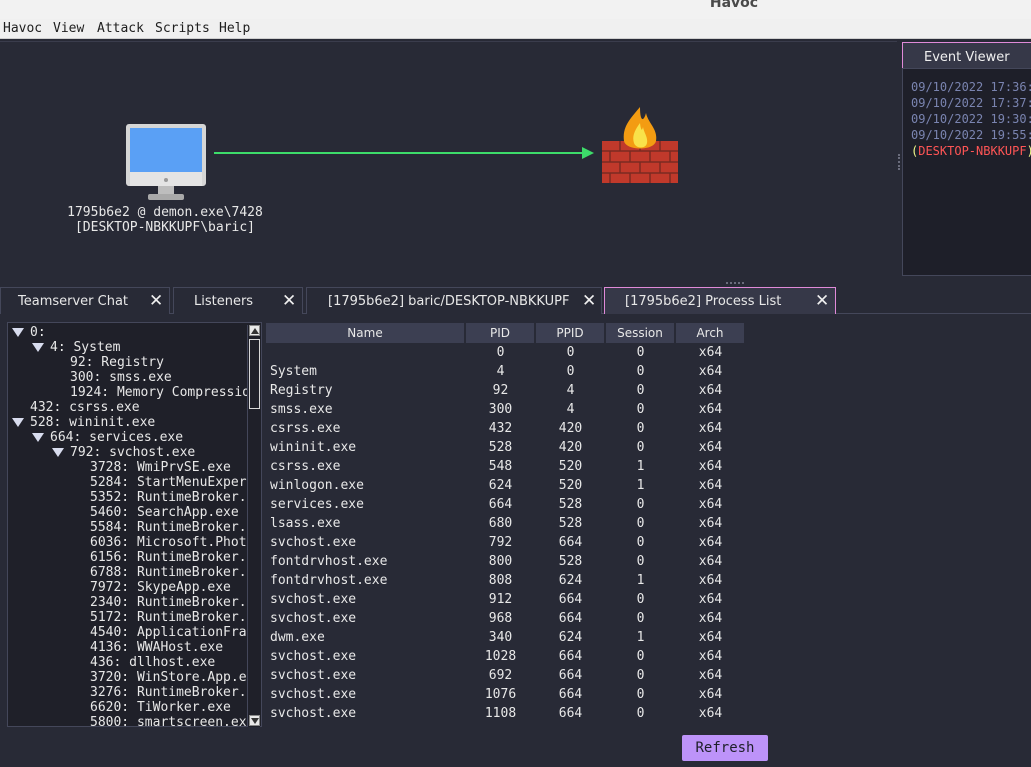 The width and height of the screenshot is (1031, 767). I want to click on tab-session-console: [1795b6e2] baric/DESKTOP-NBKKUPF ✕, so click(454, 300).